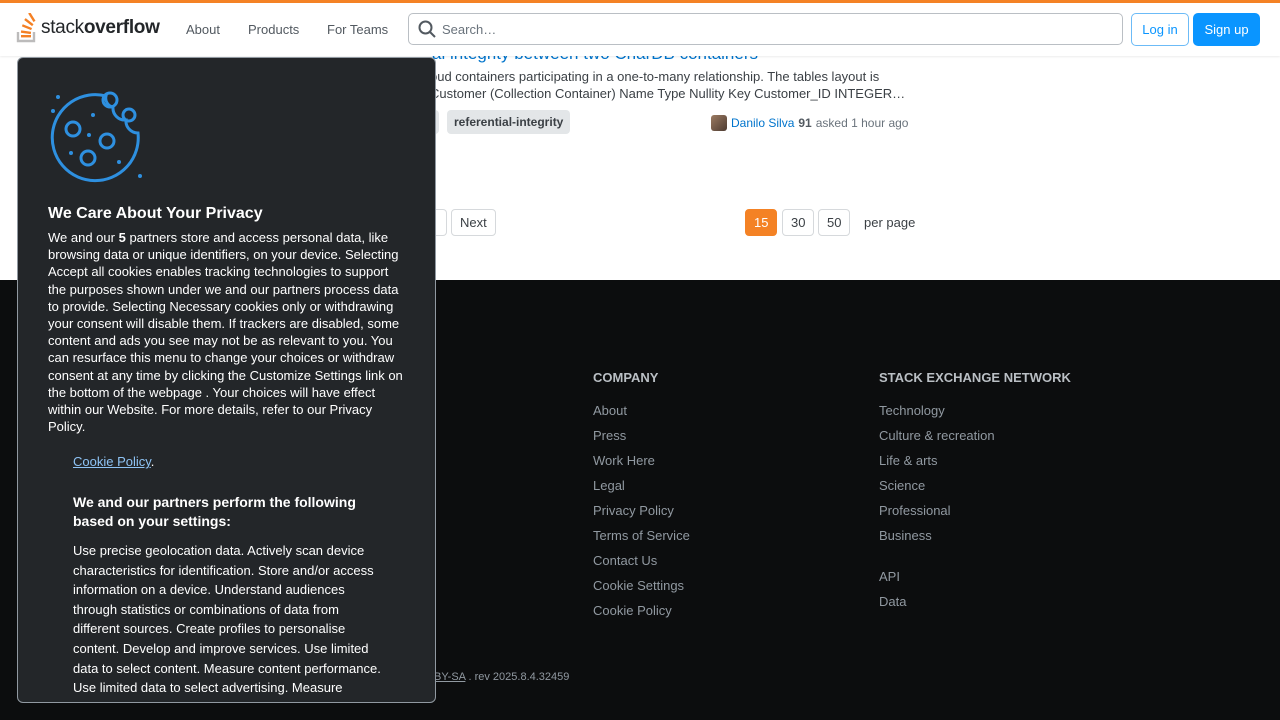 This screenshot has width=1280, height=720. I want to click on footer-link: About, so click(610, 410).